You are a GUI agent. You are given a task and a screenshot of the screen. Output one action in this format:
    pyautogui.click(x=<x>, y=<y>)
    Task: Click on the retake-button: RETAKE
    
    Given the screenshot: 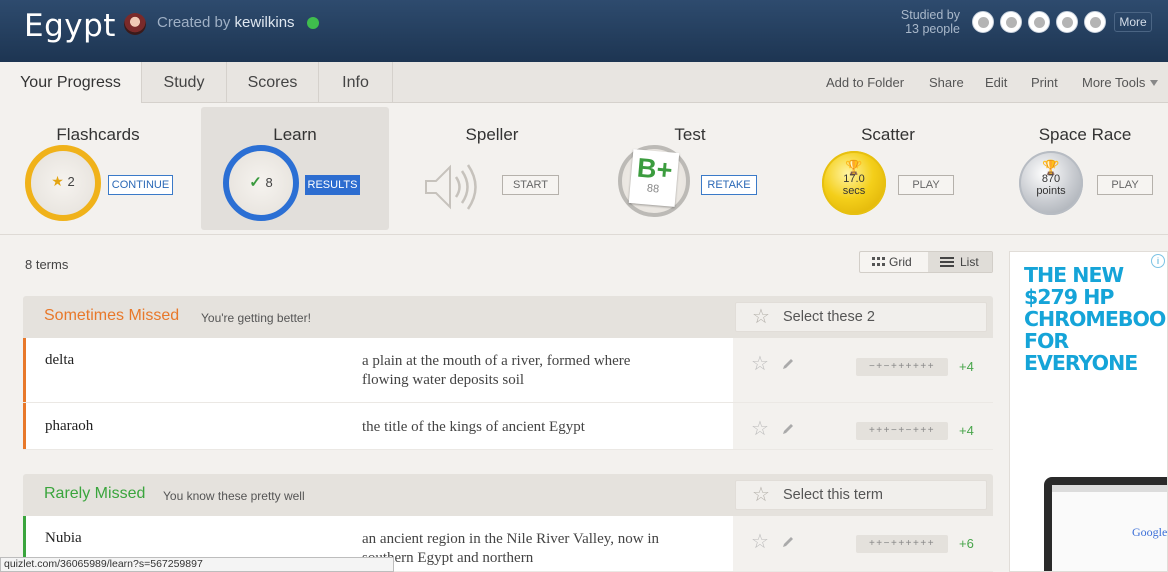 What is the action you would take?
    pyautogui.click(x=729, y=185)
    